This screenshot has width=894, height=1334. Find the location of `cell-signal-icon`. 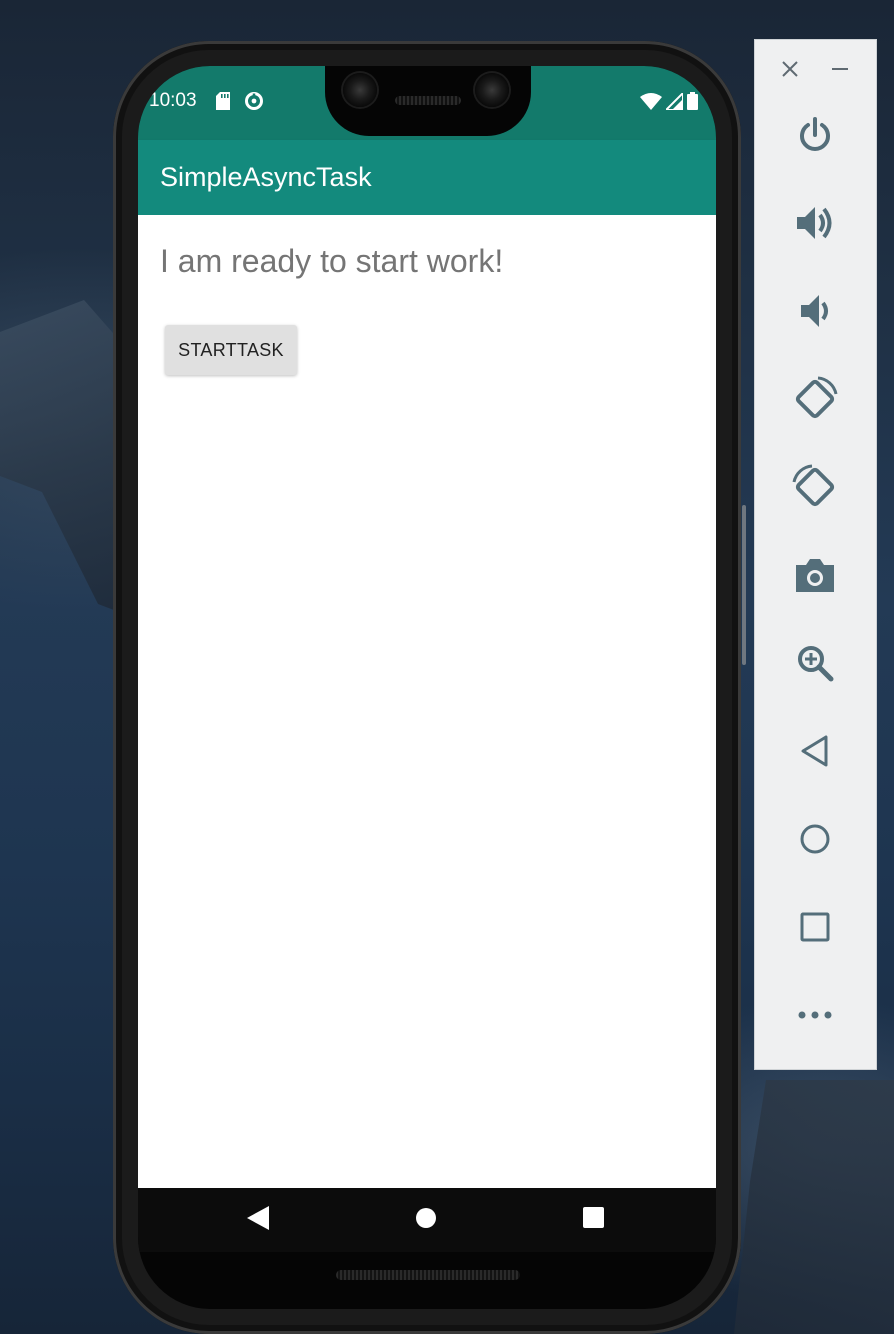

cell-signal-icon is located at coordinates (673, 102).